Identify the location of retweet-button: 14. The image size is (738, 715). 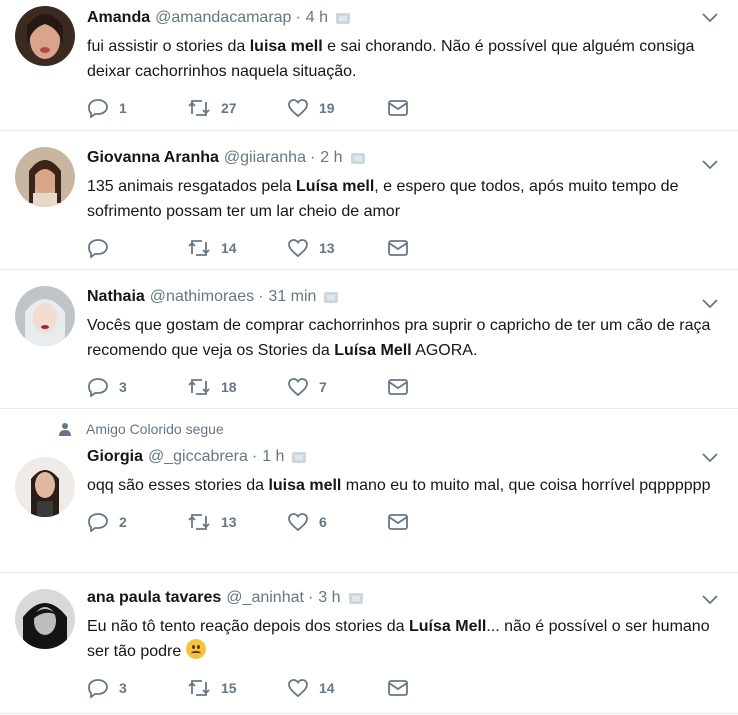
(237, 248).